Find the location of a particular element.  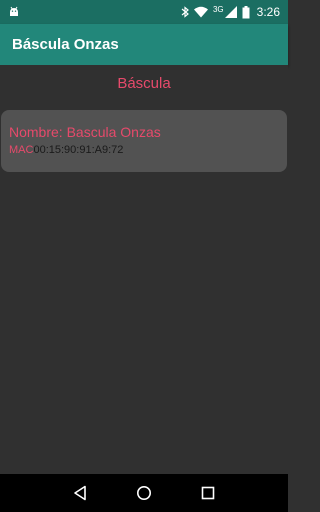

navigation-bar is located at coordinates (144, 493).